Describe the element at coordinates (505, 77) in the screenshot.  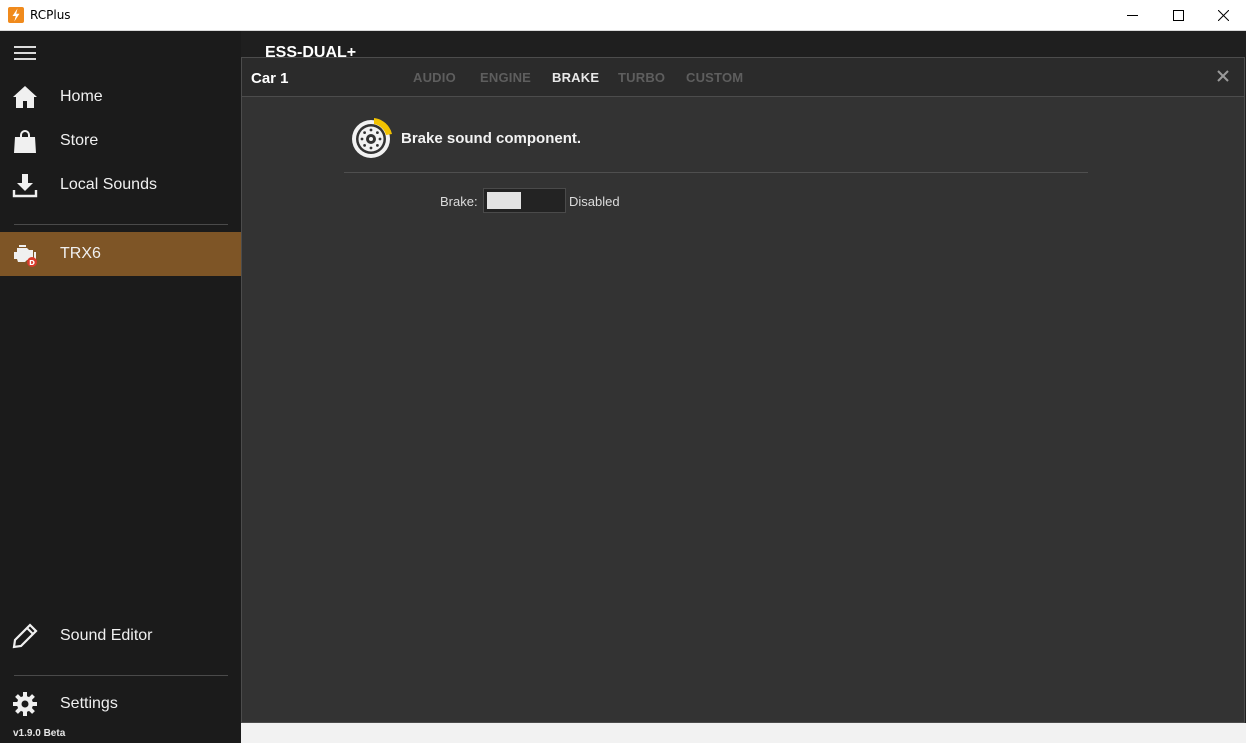
I see `tab-engine: ENGINE` at that location.